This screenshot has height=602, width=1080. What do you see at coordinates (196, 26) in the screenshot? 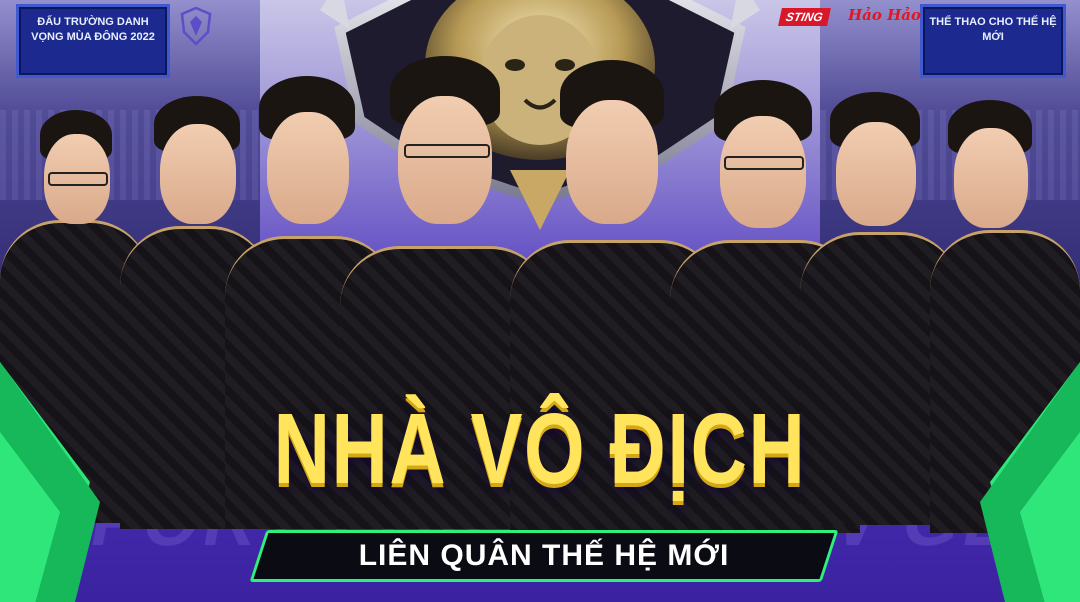
I see `league-emblem-icon` at bounding box center [196, 26].